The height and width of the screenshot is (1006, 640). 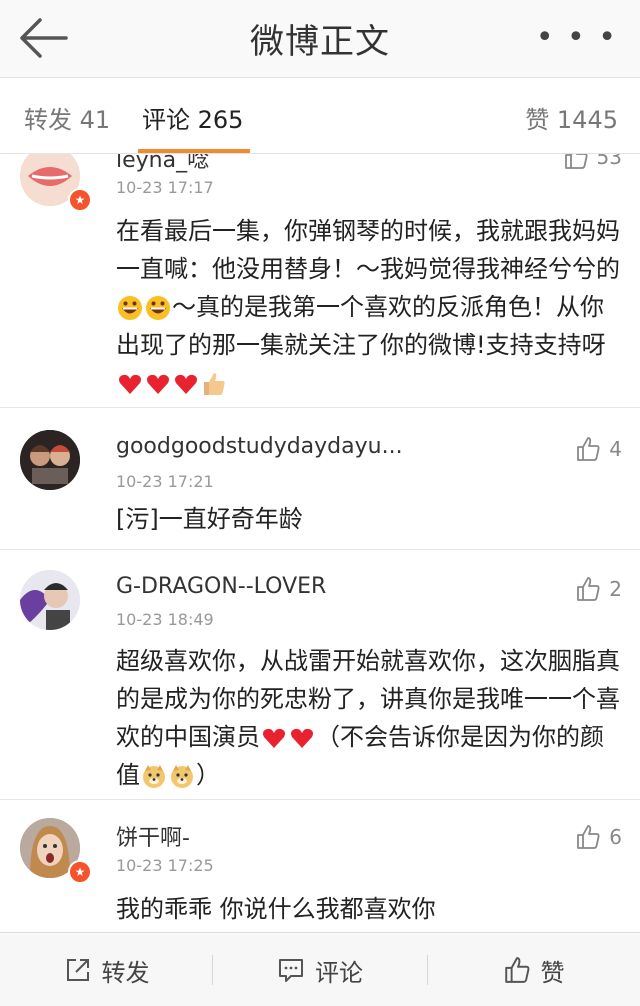 I want to click on bottom-action-bar: 转发 评论 赞, so click(x=320, y=969).